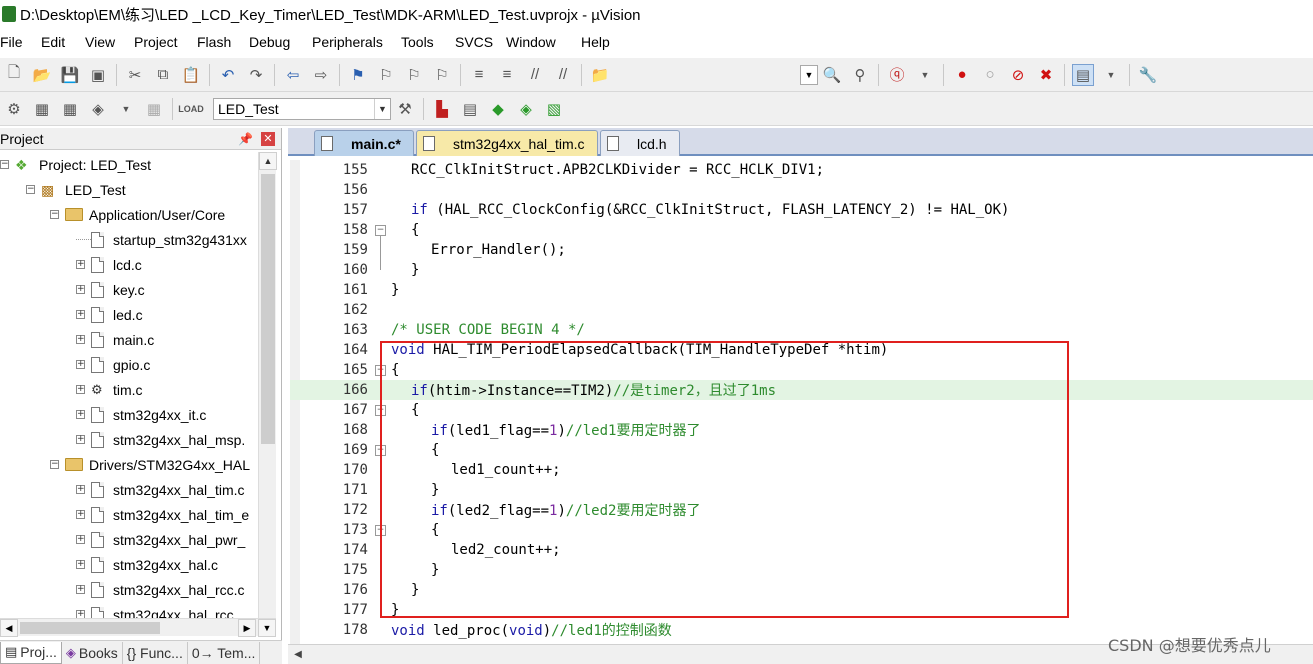 This screenshot has height=664, width=1313. Describe the element at coordinates (293, 75) in the screenshot. I see `nav-back-icon: ⇦` at that location.